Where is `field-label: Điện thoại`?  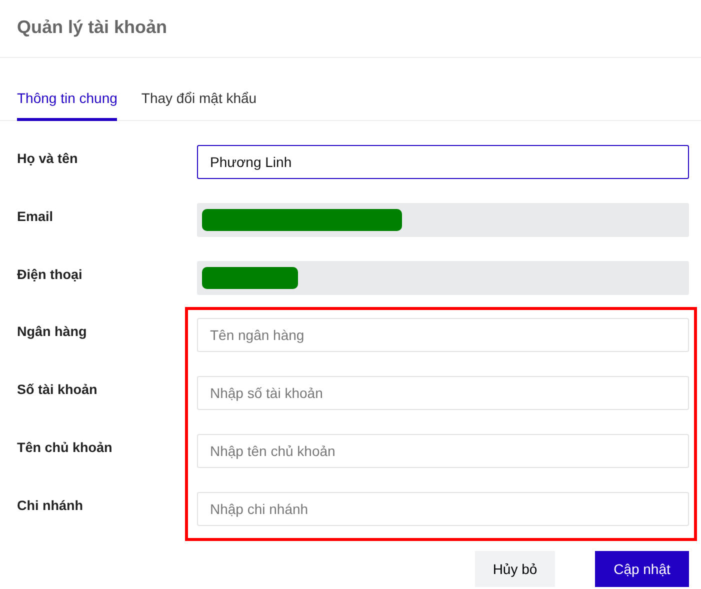 field-label: Điện thoại is located at coordinates (50, 275).